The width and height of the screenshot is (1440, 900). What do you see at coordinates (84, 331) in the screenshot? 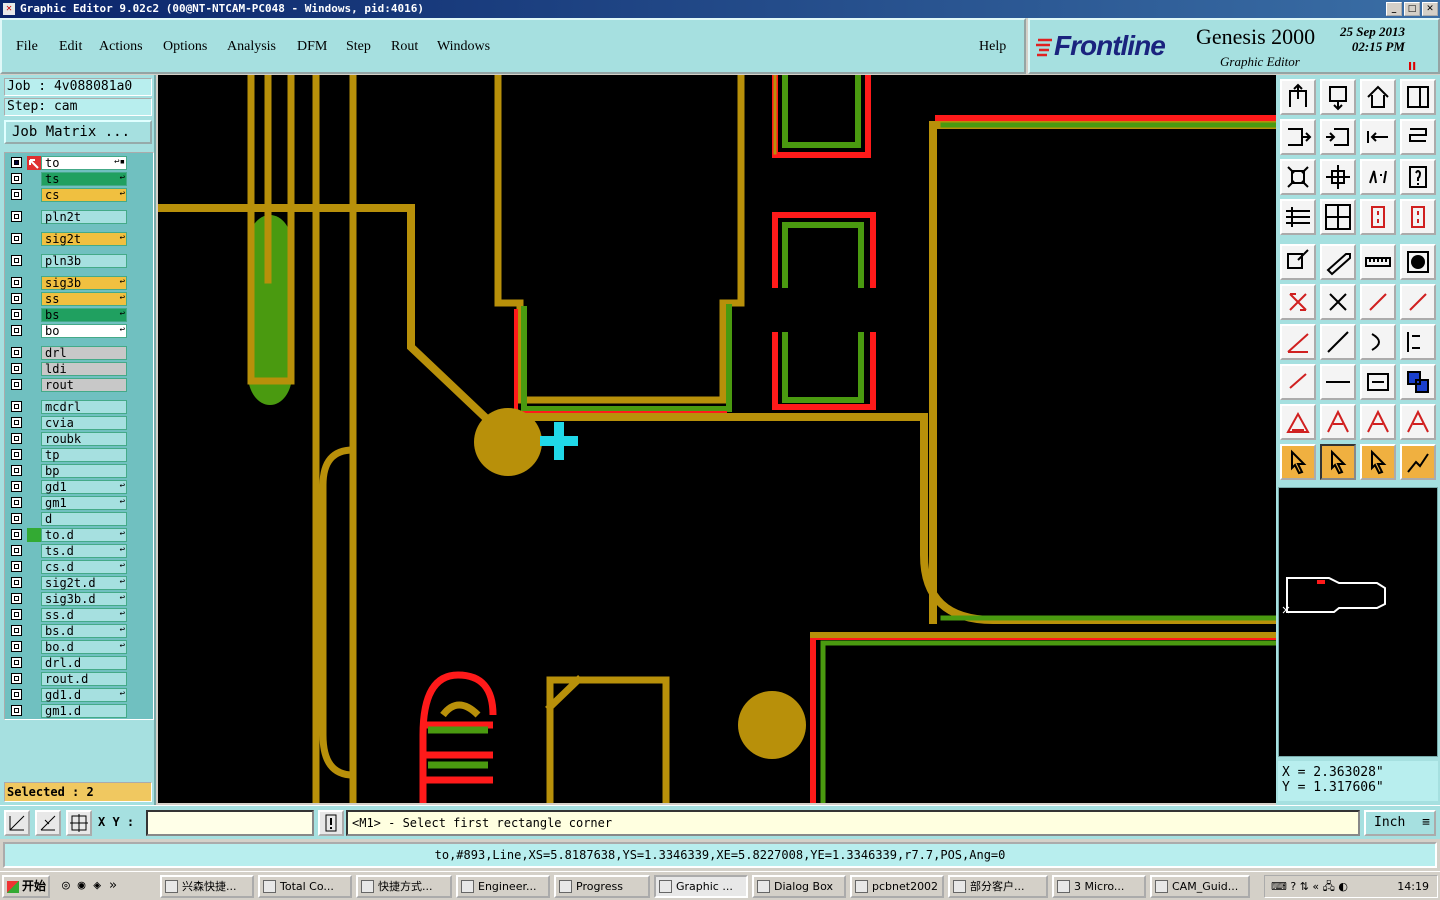
I see `layer-name: bo` at bounding box center [84, 331].